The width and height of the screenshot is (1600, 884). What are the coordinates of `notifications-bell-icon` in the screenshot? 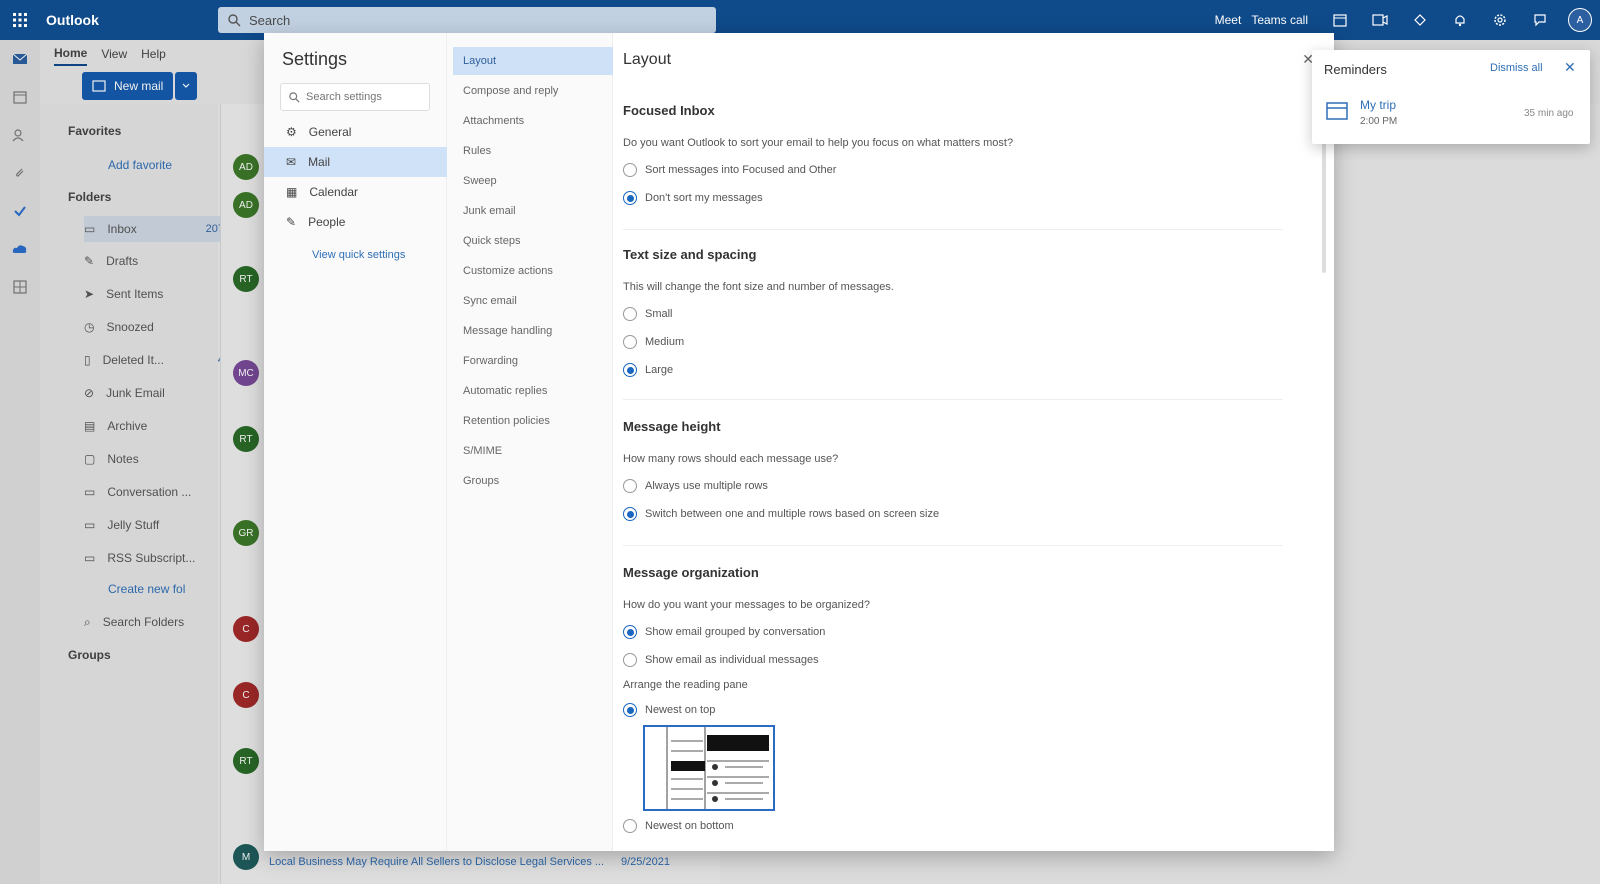 It's located at (1460, 20).